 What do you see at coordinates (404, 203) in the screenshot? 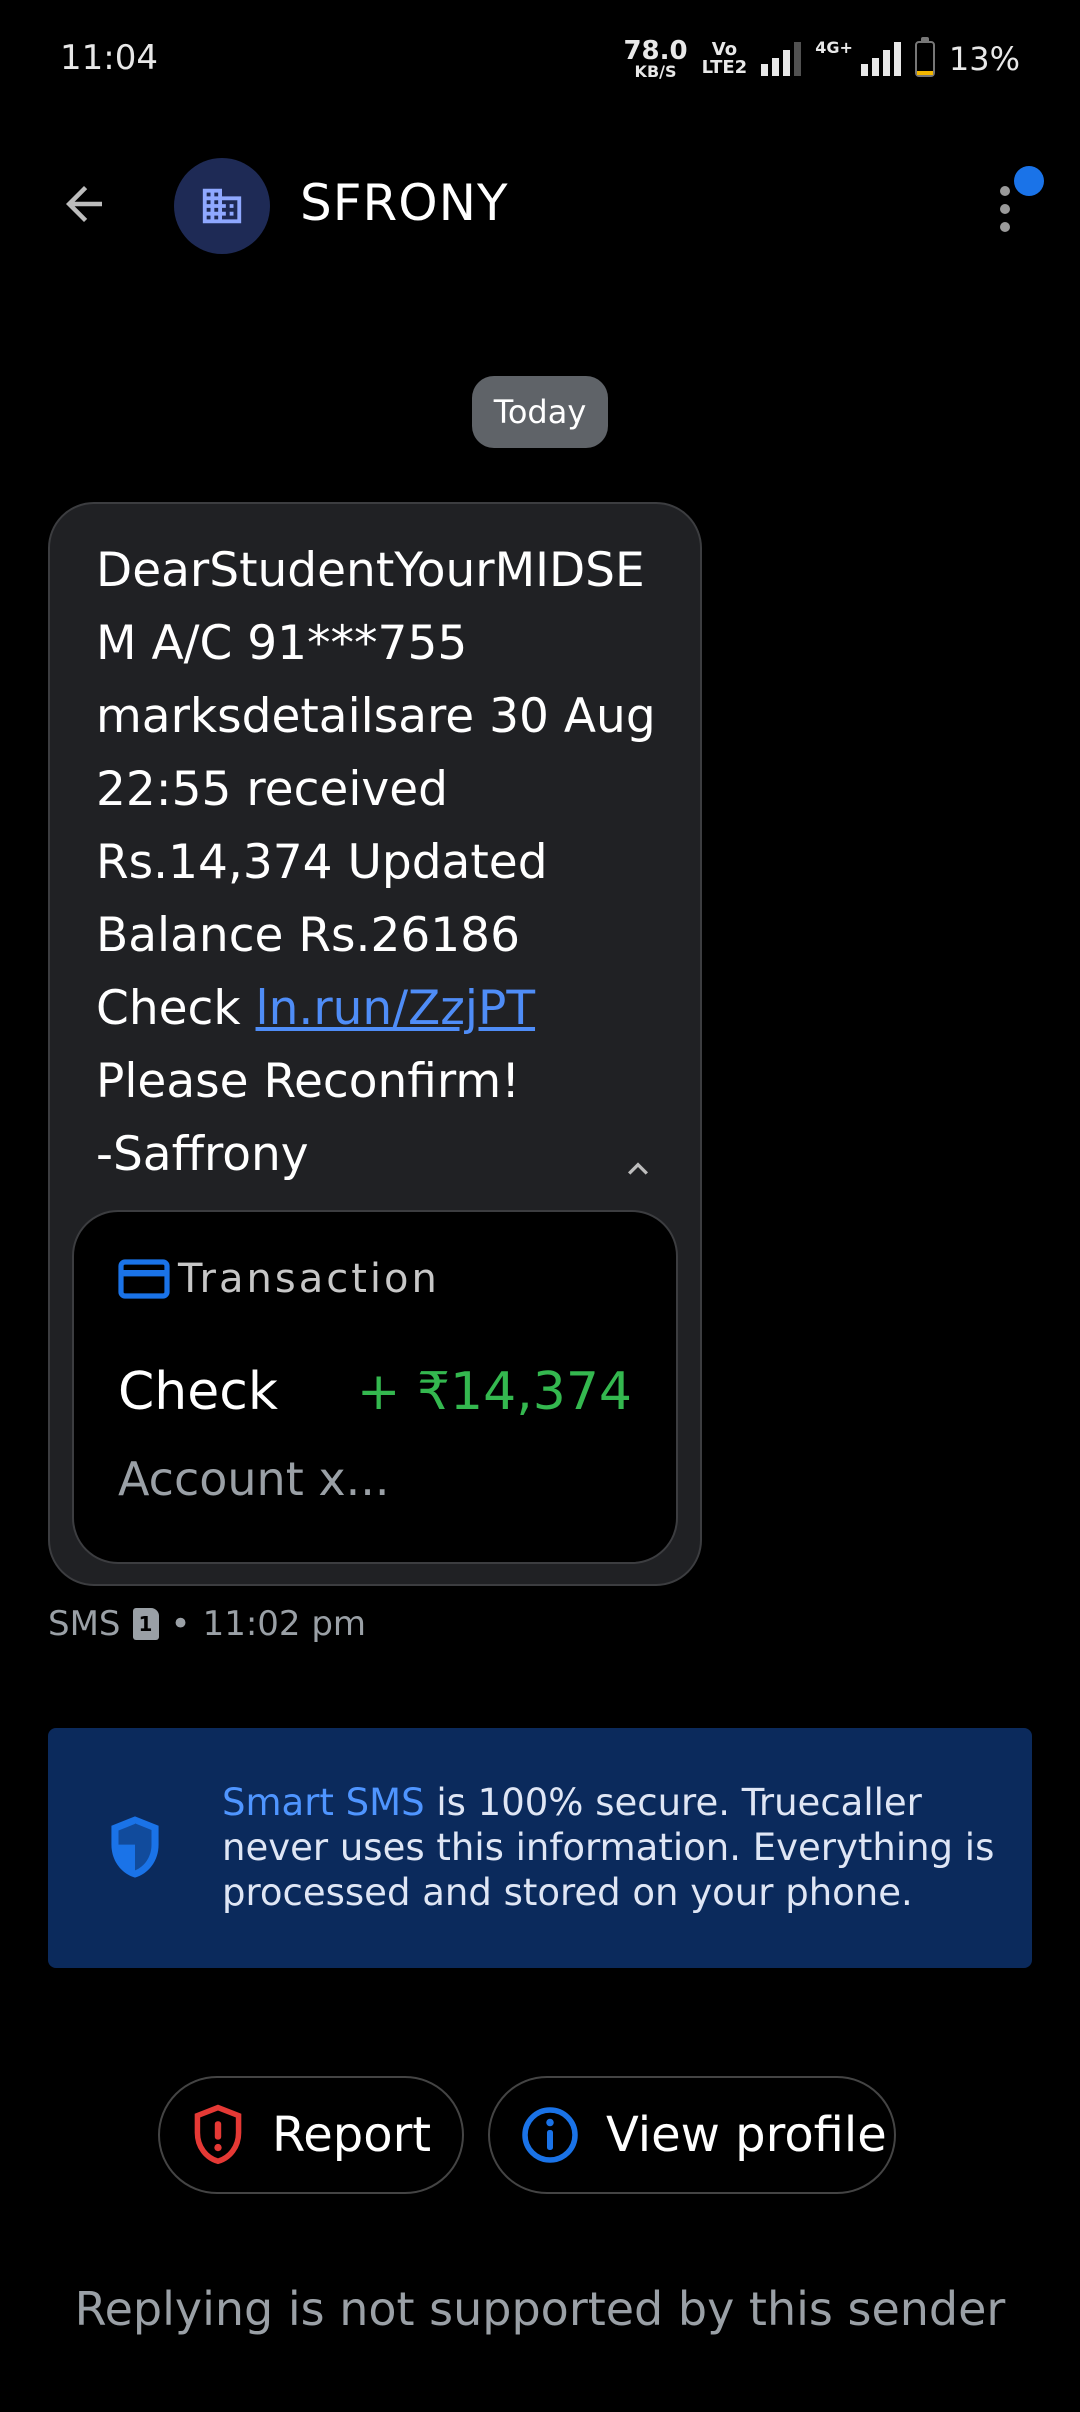
I see `sender-name: SFRONY` at bounding box center [404, 203].